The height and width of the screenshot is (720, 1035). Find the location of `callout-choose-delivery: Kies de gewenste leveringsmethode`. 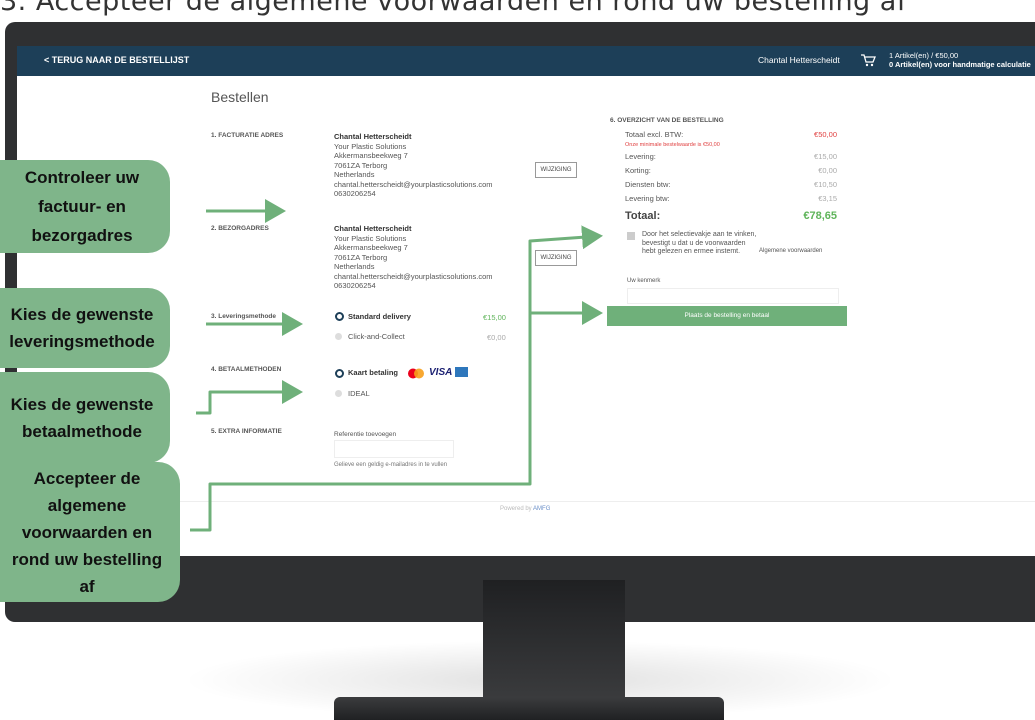

callout-choose-delivery: Kies de gewenste leveringsmethode is located at coordinates (85, 328).